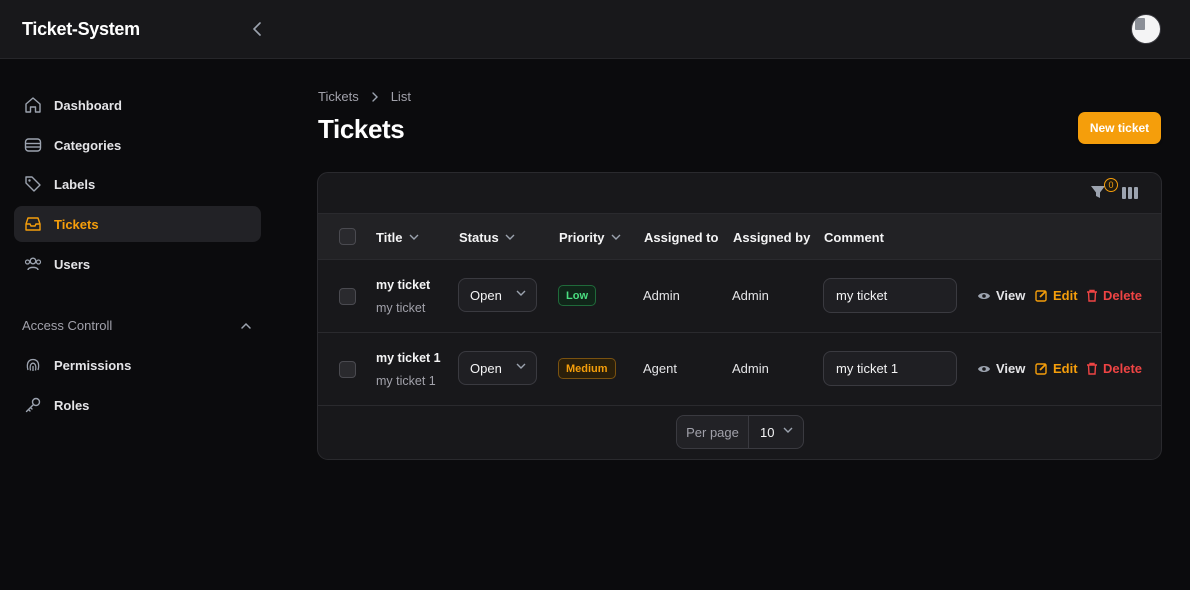 This screenshot has height=590, width=1190. I want to click on breadcrumb: Tickets List, so click(364, 96).